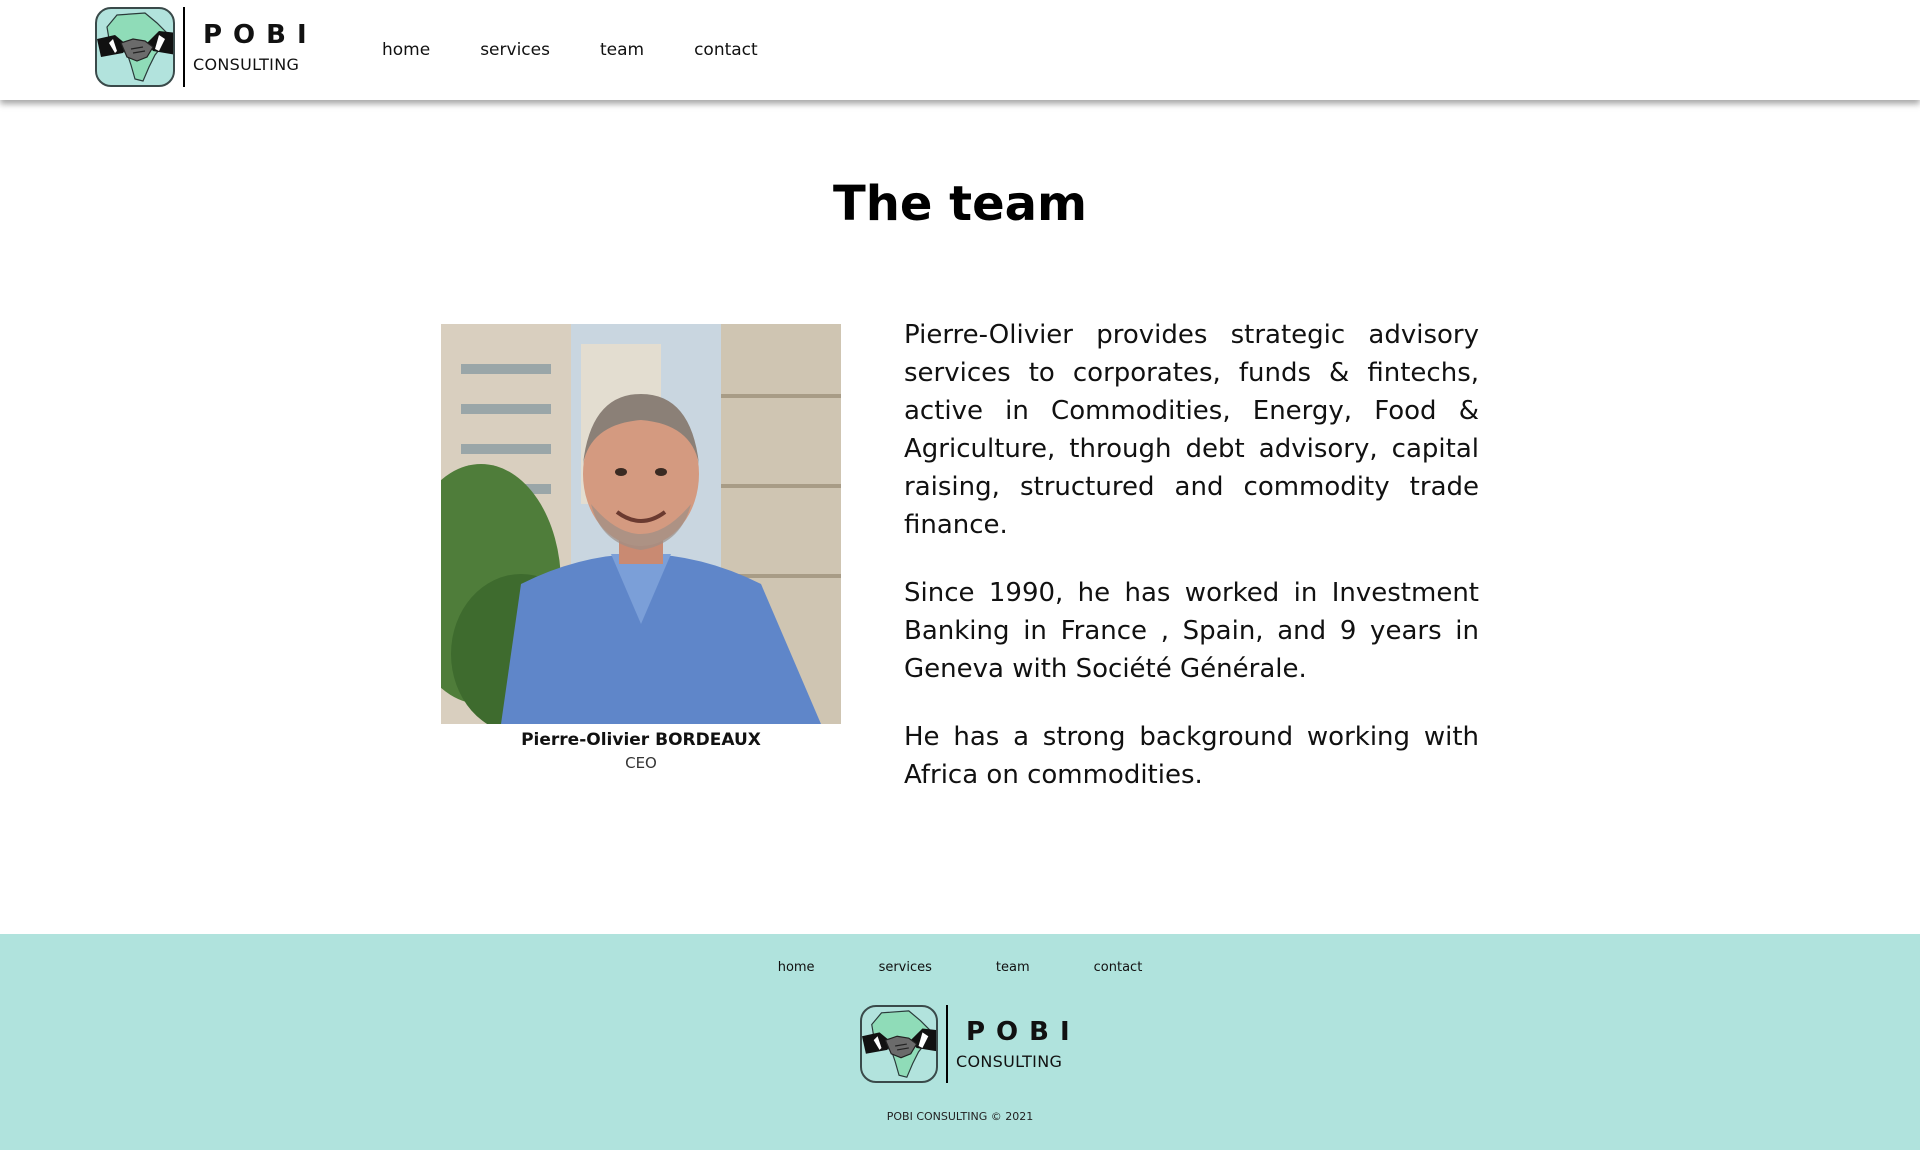 The width and height of the screenshot is (1920, 1150). What do you see at coordinates (622, 50) in the screenshot?
I see `nav-team: team` at bounding box center [622, 50].